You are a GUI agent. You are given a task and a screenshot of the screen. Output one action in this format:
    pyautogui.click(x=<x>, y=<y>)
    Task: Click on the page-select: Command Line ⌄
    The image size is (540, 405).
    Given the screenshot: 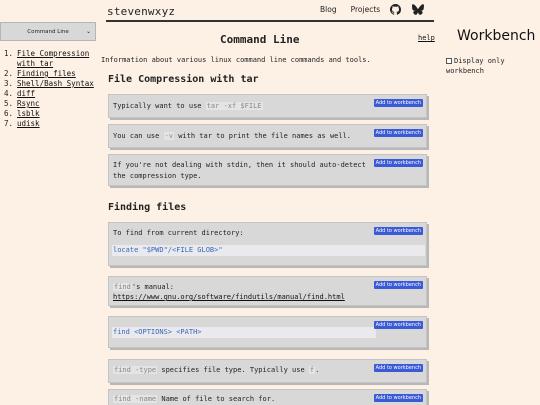 What is the action you would take?
    pyautogui.click(x=48, y=31)
    